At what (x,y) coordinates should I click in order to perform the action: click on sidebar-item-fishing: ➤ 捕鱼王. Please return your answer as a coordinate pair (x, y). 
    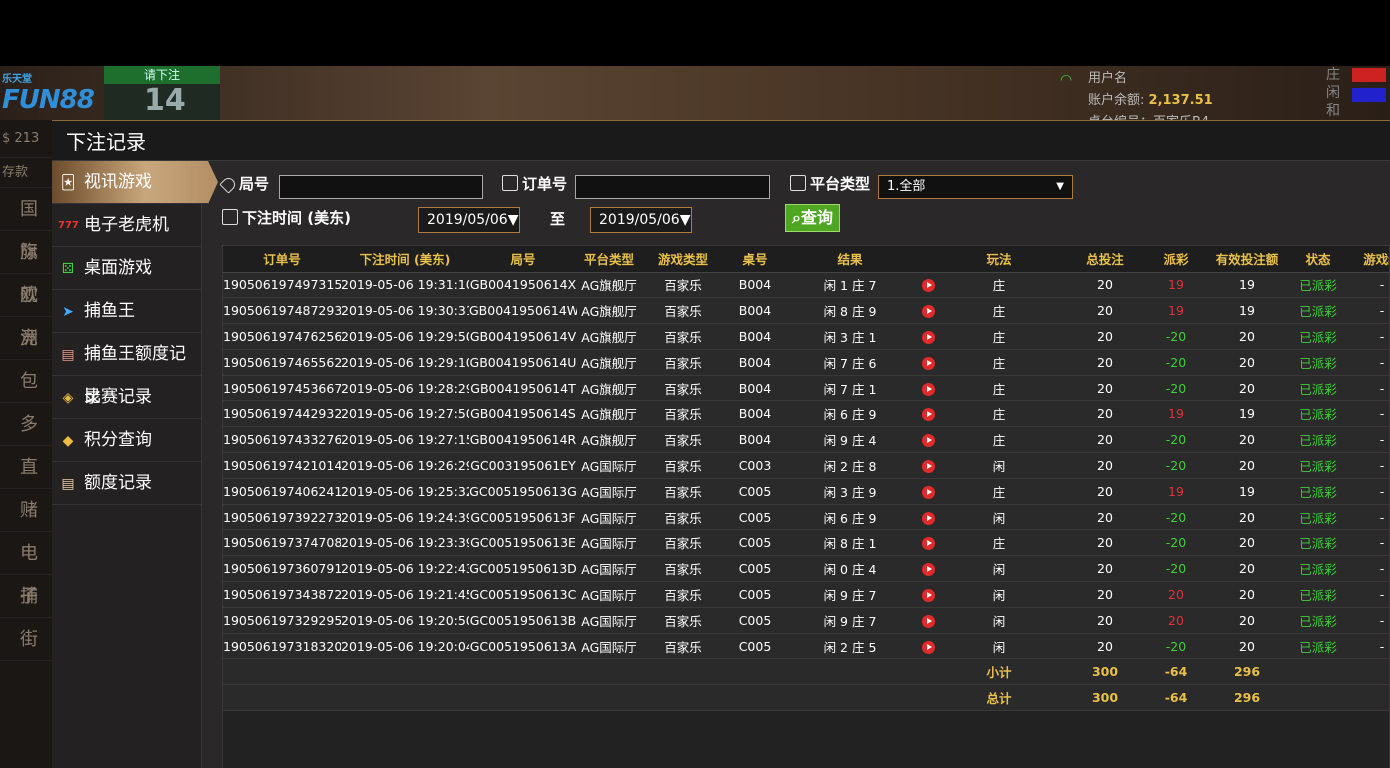
    Looking at the image, I should click on (126, 311).